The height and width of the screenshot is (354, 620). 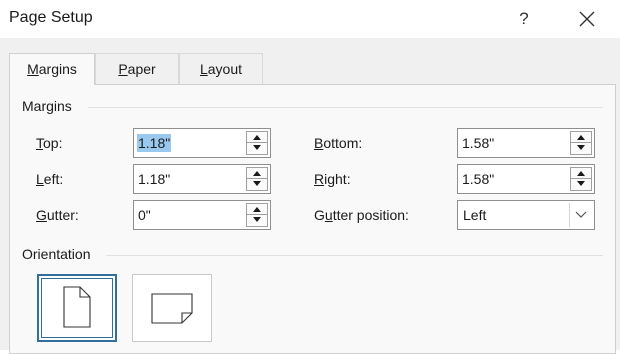 I want to click on tab-margins: Margins, so click(x=52, y=69).